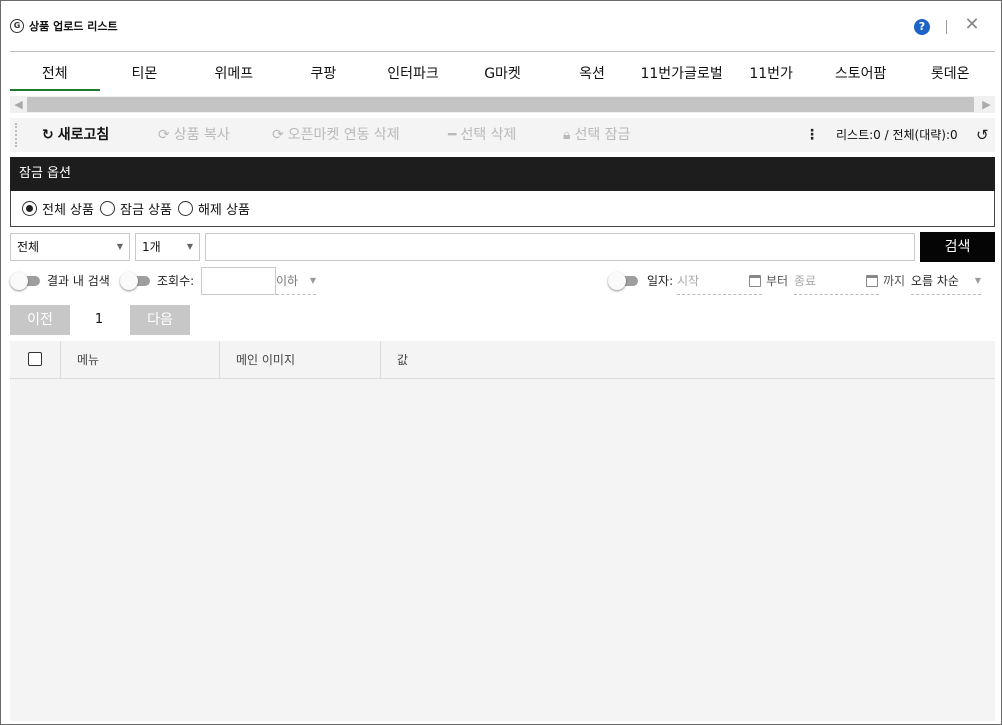 Image resolution: width=1002 pixels, height=725 pixels. What do you see at coordinates (287, 281) in the screenshot?
I see `views-condition-value: 이하` at bounding box center [287, 281].